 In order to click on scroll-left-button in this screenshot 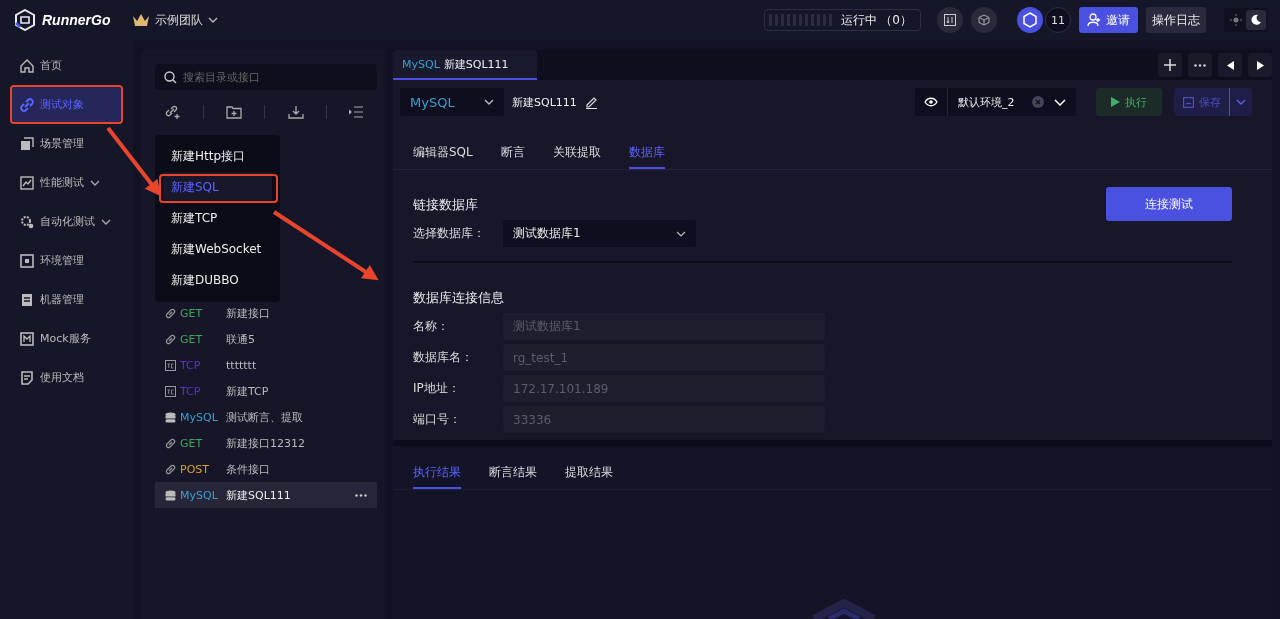, I will do `click(1230, 65)`.